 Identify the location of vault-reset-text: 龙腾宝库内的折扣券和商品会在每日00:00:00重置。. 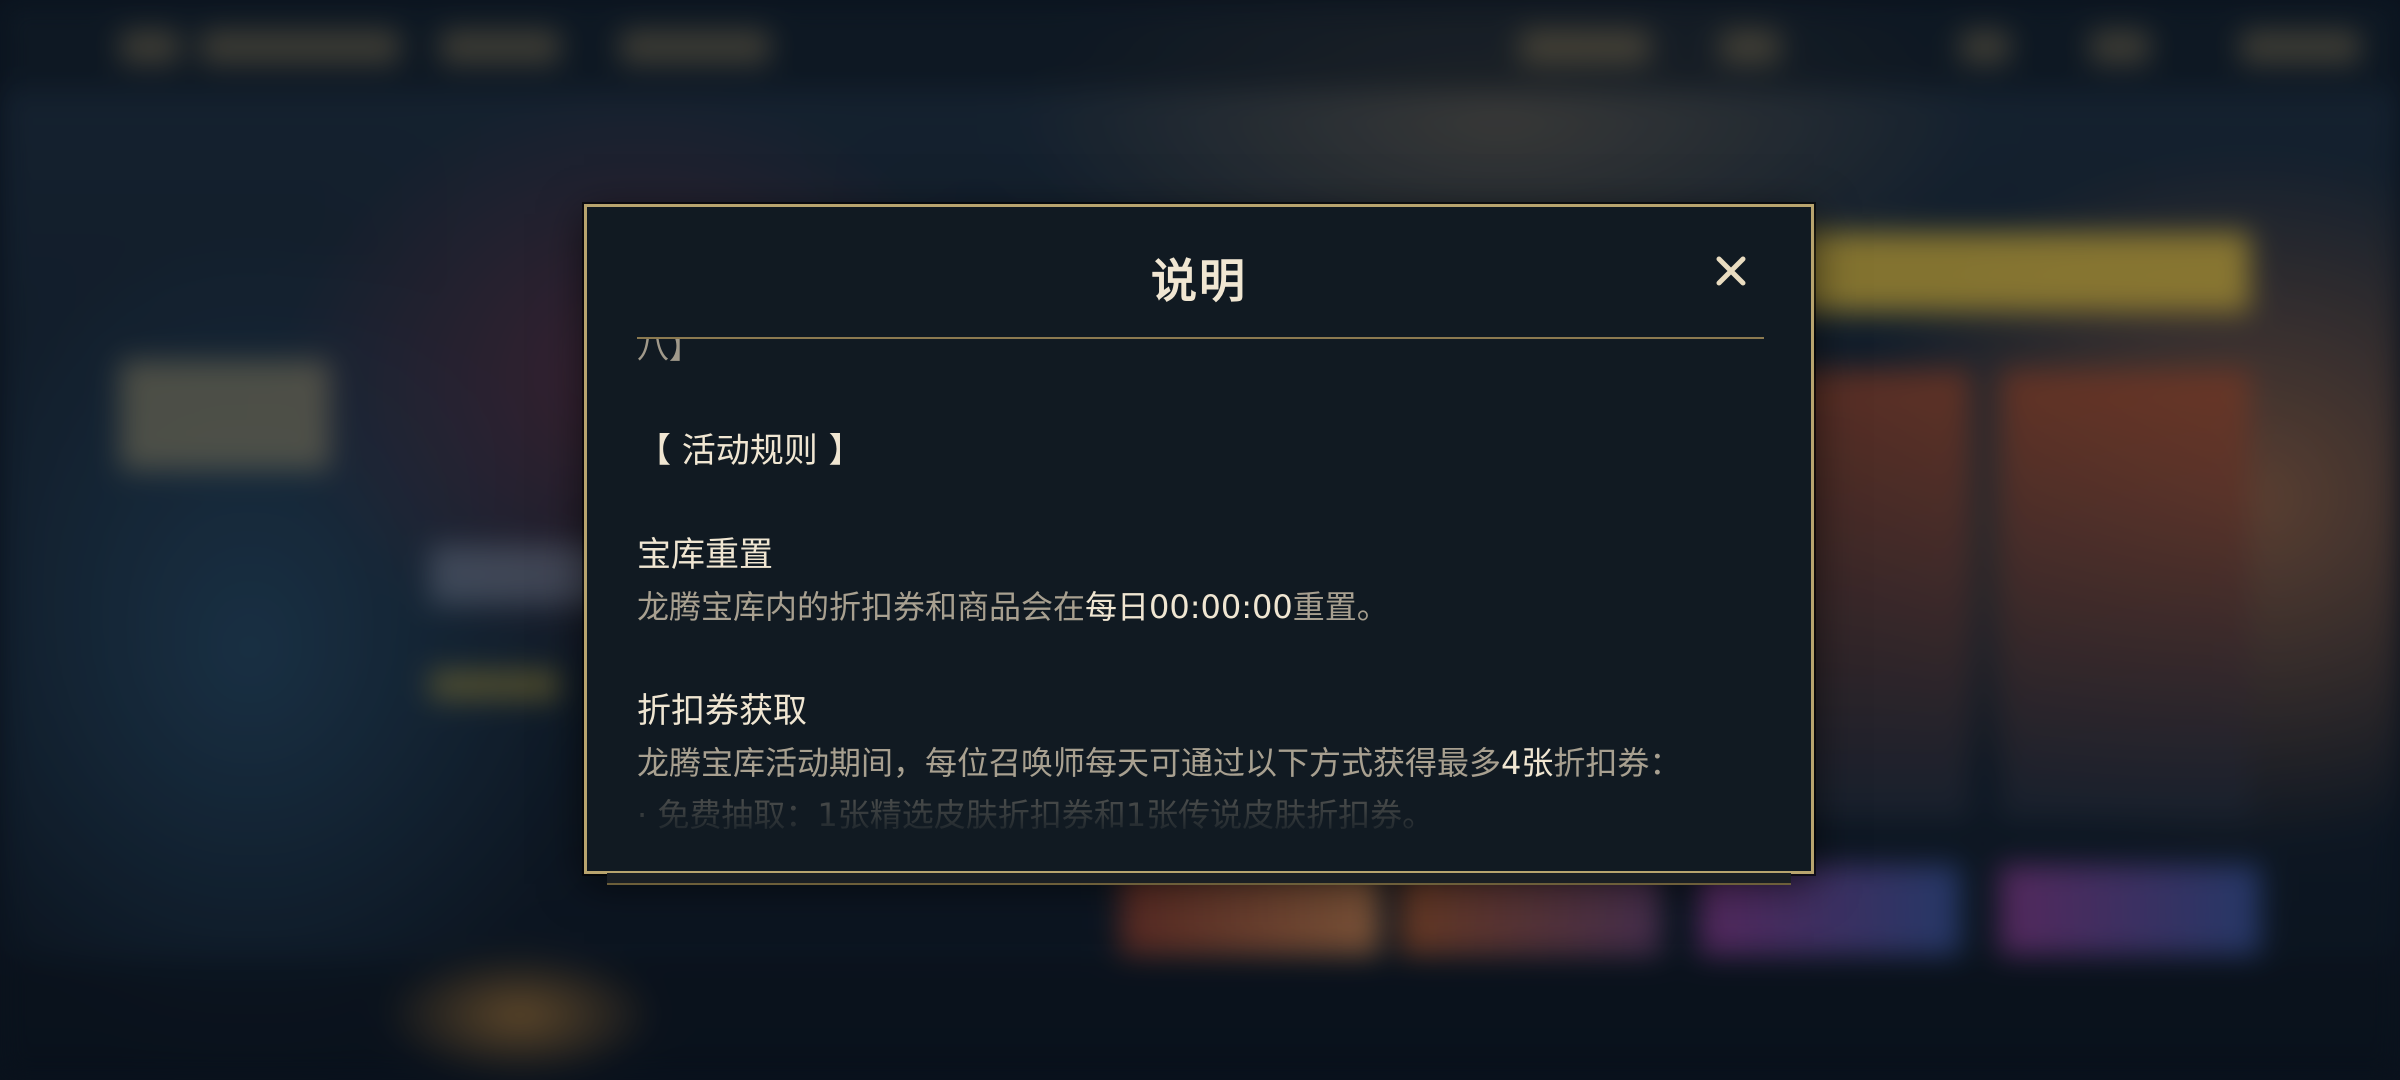
(1013, 607).